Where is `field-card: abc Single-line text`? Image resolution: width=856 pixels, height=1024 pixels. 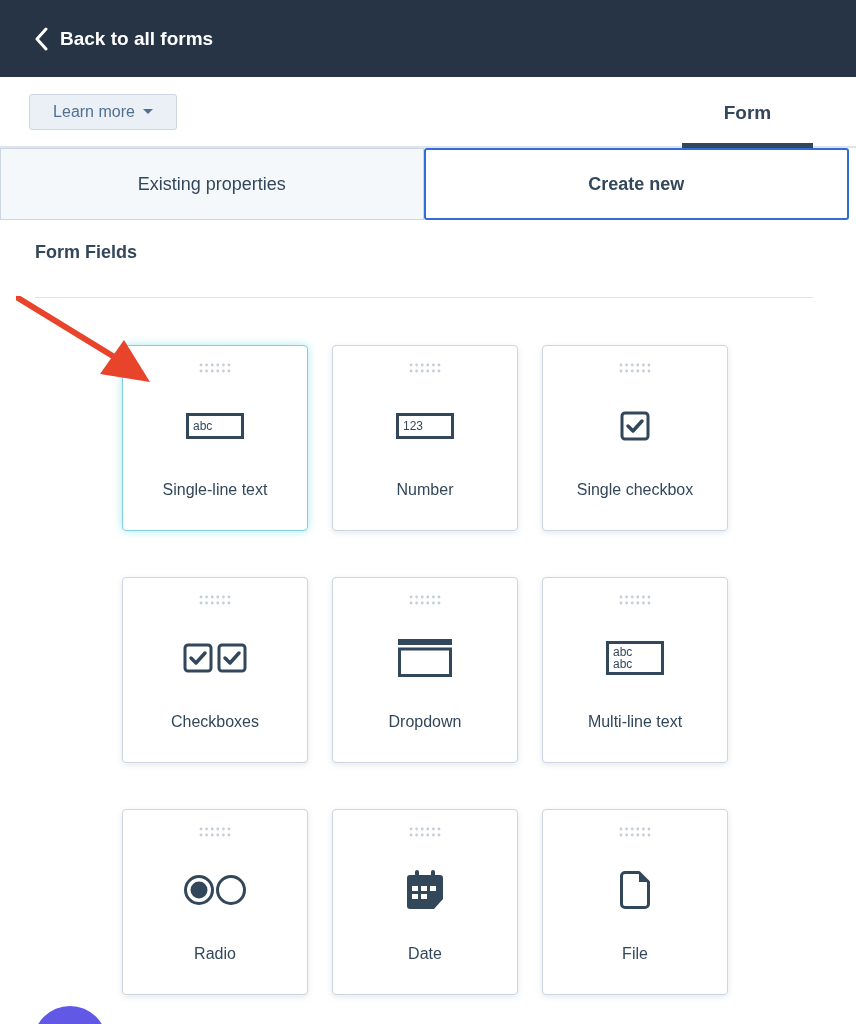 field-card: abc Single-line text is located at coordinates (215, 438).